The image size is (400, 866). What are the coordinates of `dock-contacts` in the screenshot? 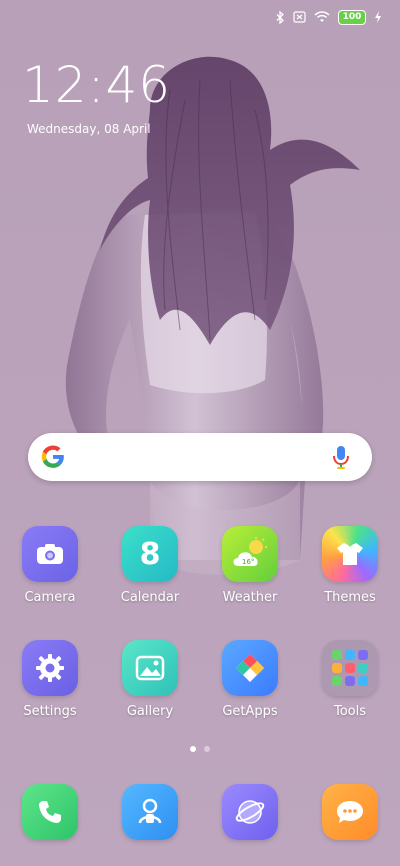 It's located at (150, 812).